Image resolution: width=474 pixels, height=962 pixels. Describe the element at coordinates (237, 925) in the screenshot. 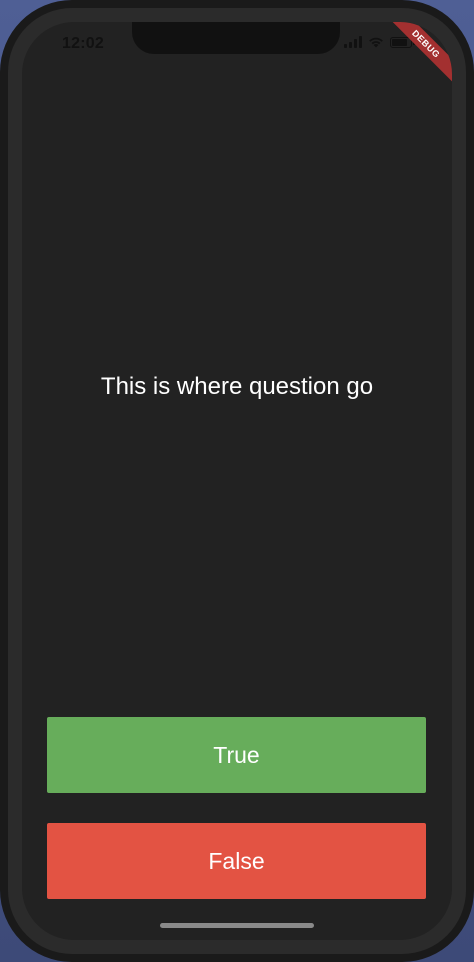

I see `home-indicator` at that location.